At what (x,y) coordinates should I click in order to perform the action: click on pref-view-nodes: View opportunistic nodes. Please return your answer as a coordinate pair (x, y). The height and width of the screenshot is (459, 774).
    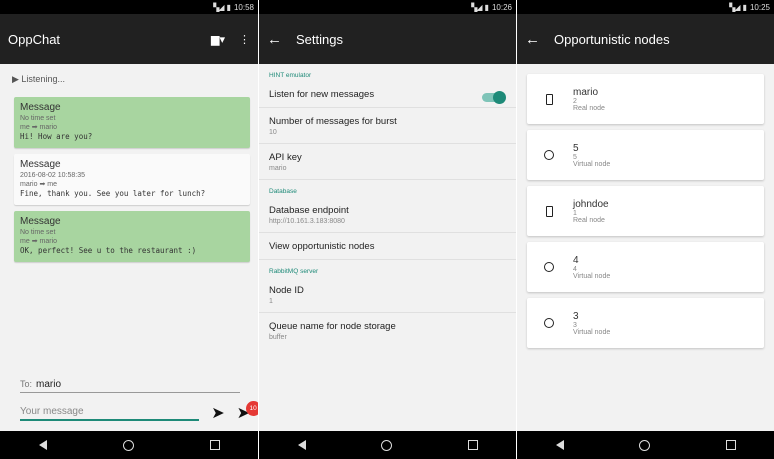
    Looking at the image, I should click on (387, 246).